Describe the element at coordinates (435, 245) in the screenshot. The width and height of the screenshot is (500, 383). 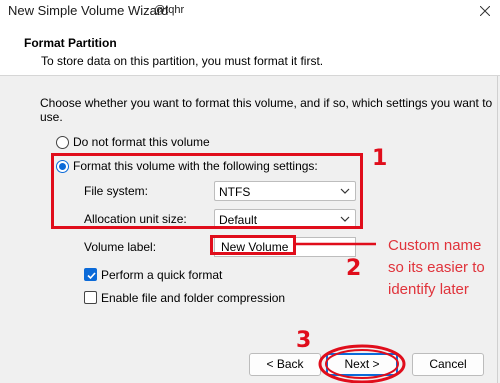
I see `annotation-note-line1: Custom name` at that location.